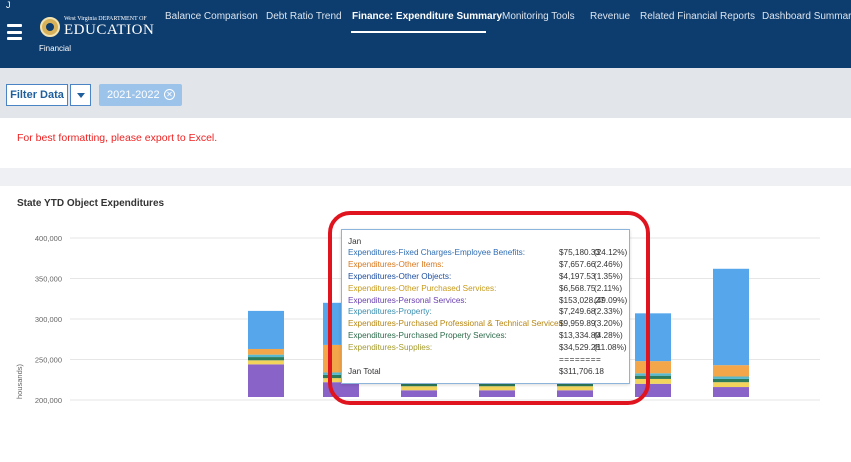 The image size is (851, 462). Describe the element at coordinates (608, 288) in the screenshot. I see `tooltip-row-percent: (2.11%)` at that location.